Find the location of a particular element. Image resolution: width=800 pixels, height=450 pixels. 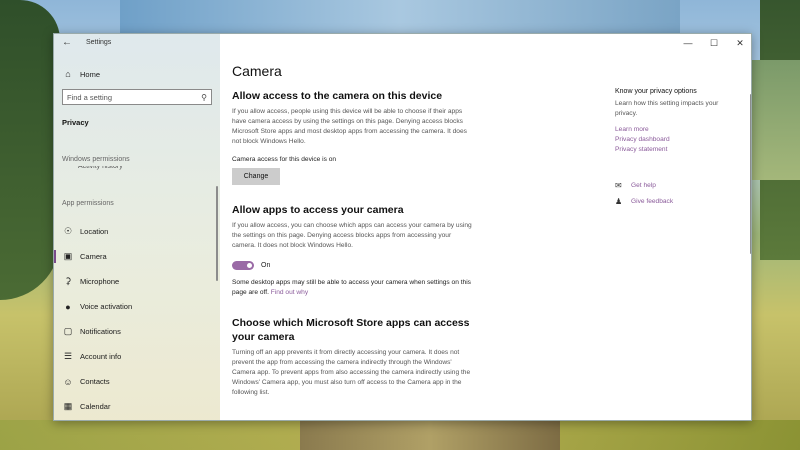

voice-activation-icon: ● is located at coordinates (68, 306).